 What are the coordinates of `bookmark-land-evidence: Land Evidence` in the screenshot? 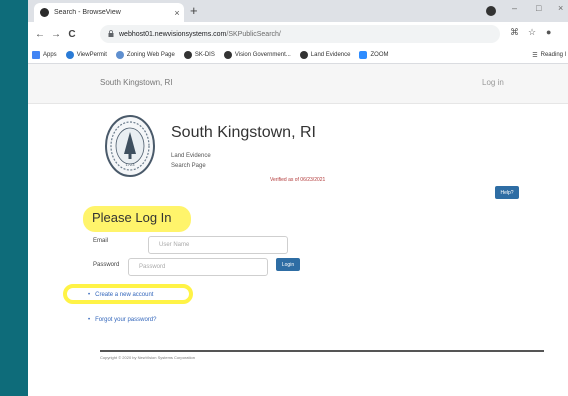 It's located at (325, 54).